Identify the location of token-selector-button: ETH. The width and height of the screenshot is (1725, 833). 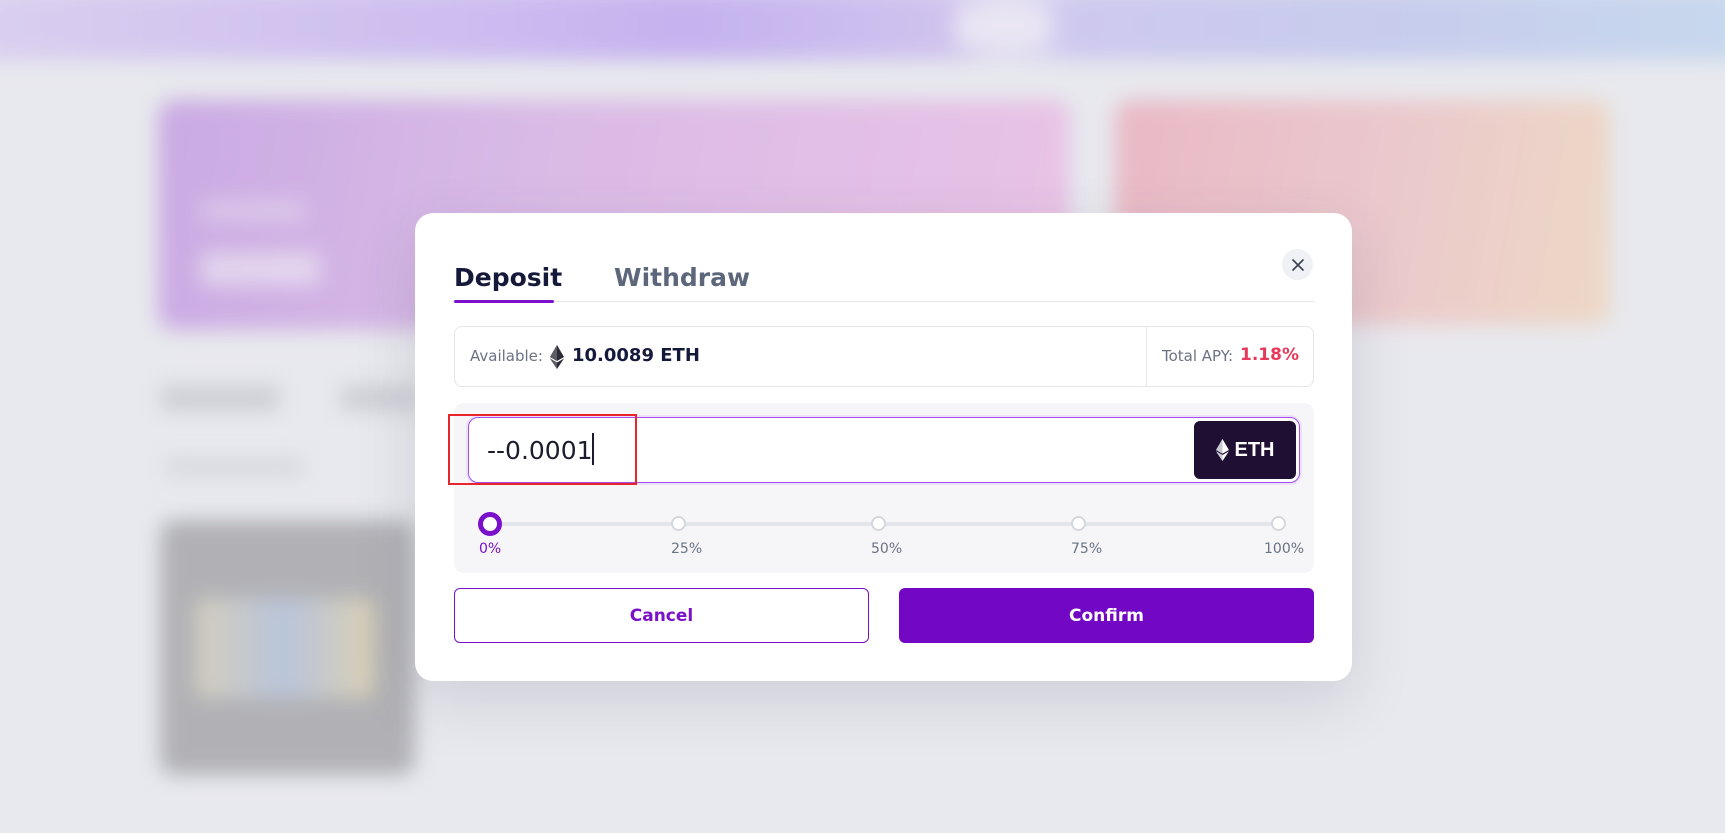
(1245, 450).